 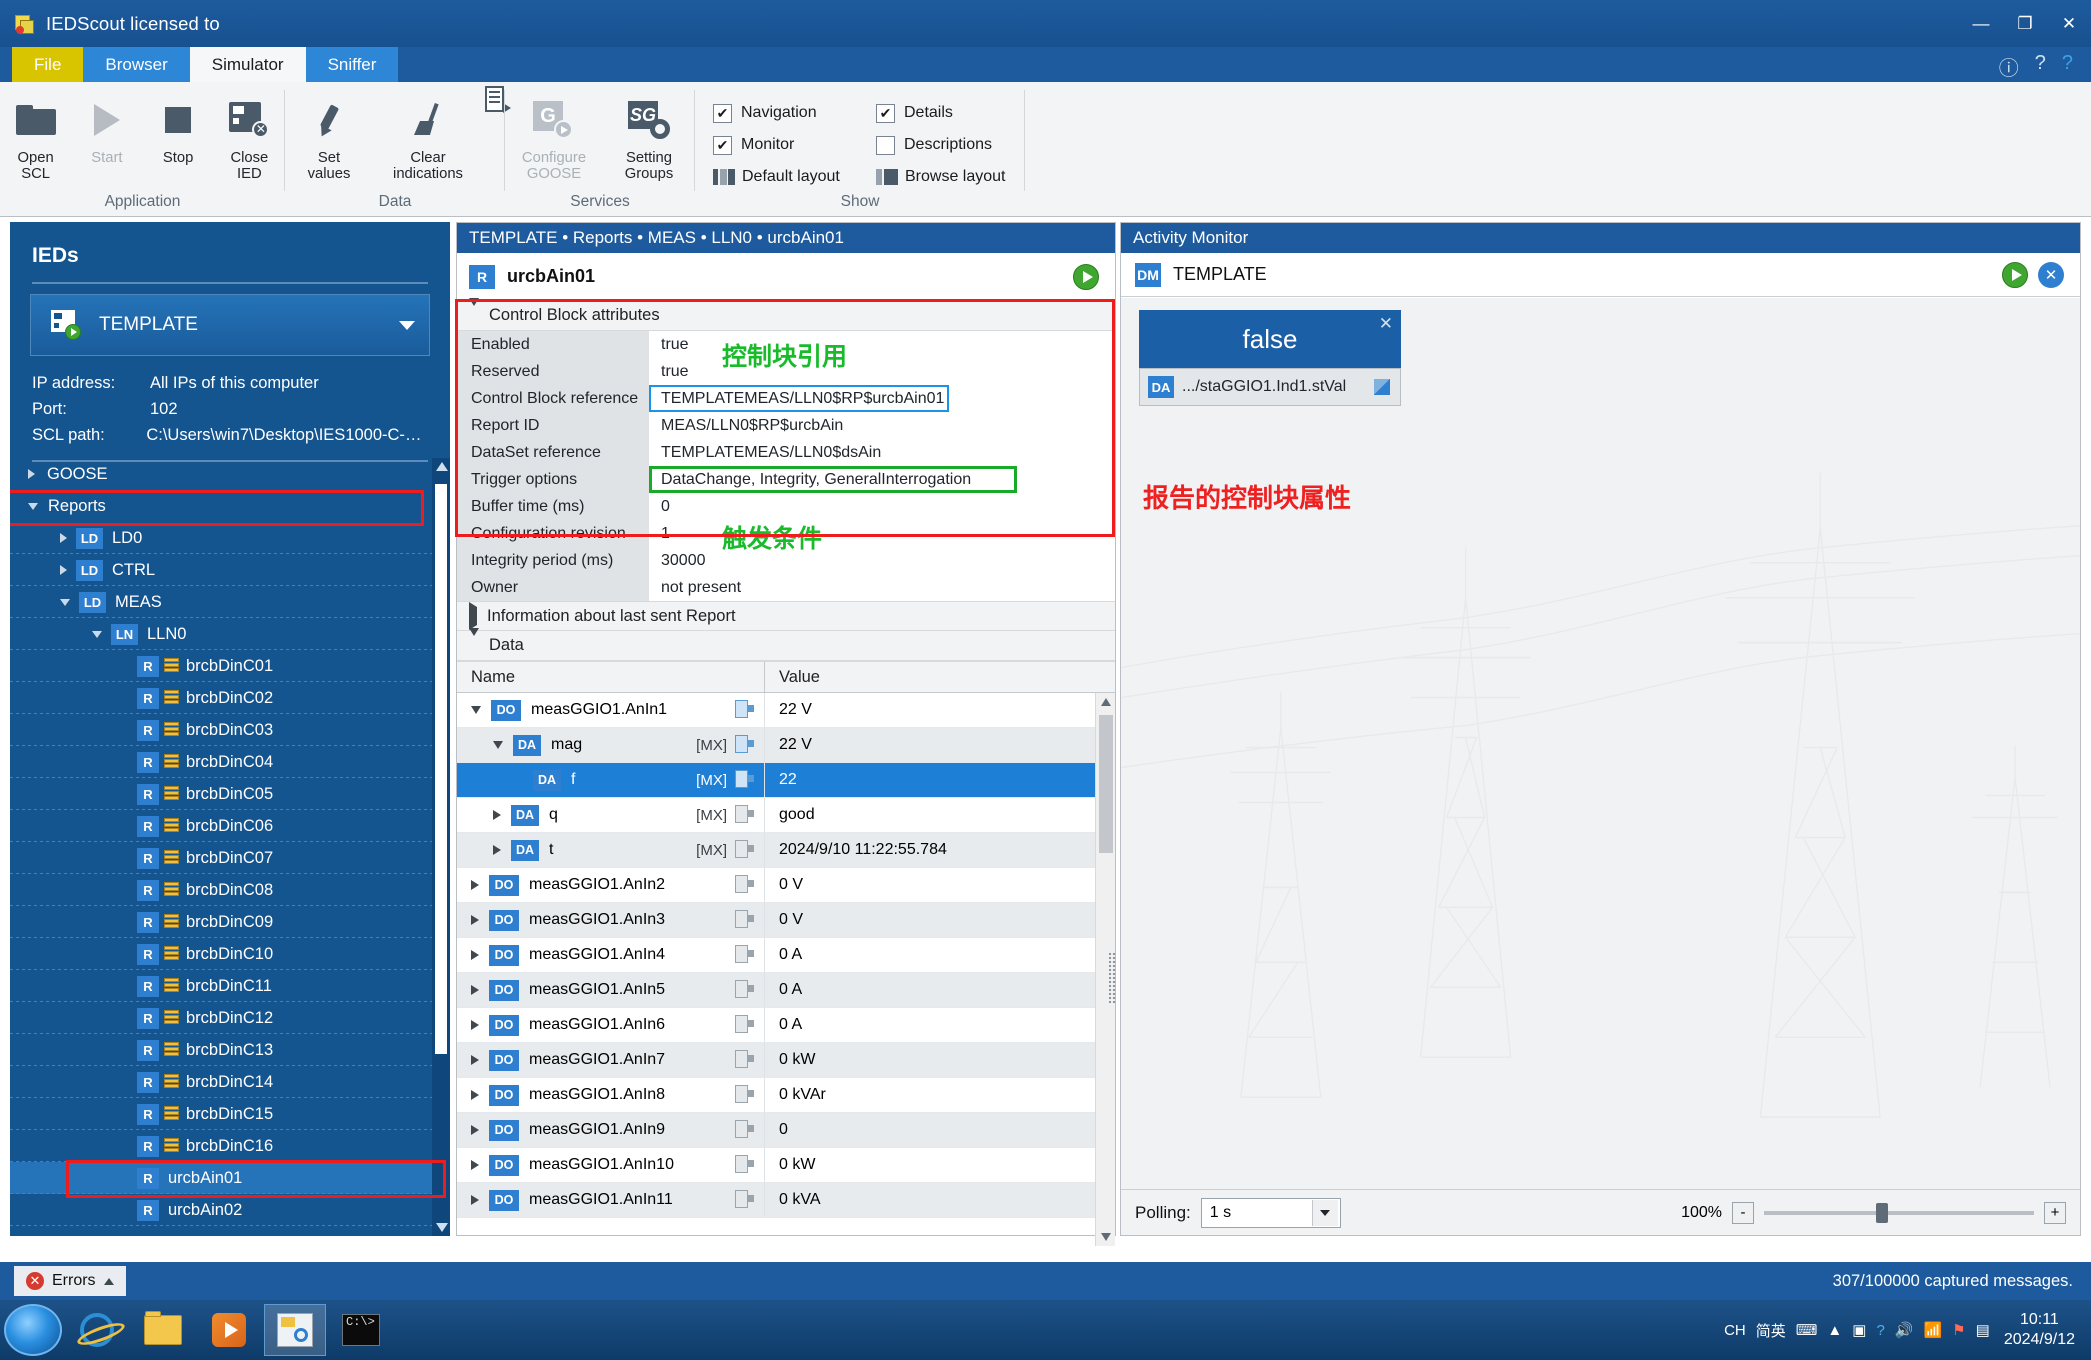 What do you see at coordinates (230, 698) in the screenshot?
I see `tree-item-brcbdinc02: RbrcbDinC02` at bounding box center [230, 698].